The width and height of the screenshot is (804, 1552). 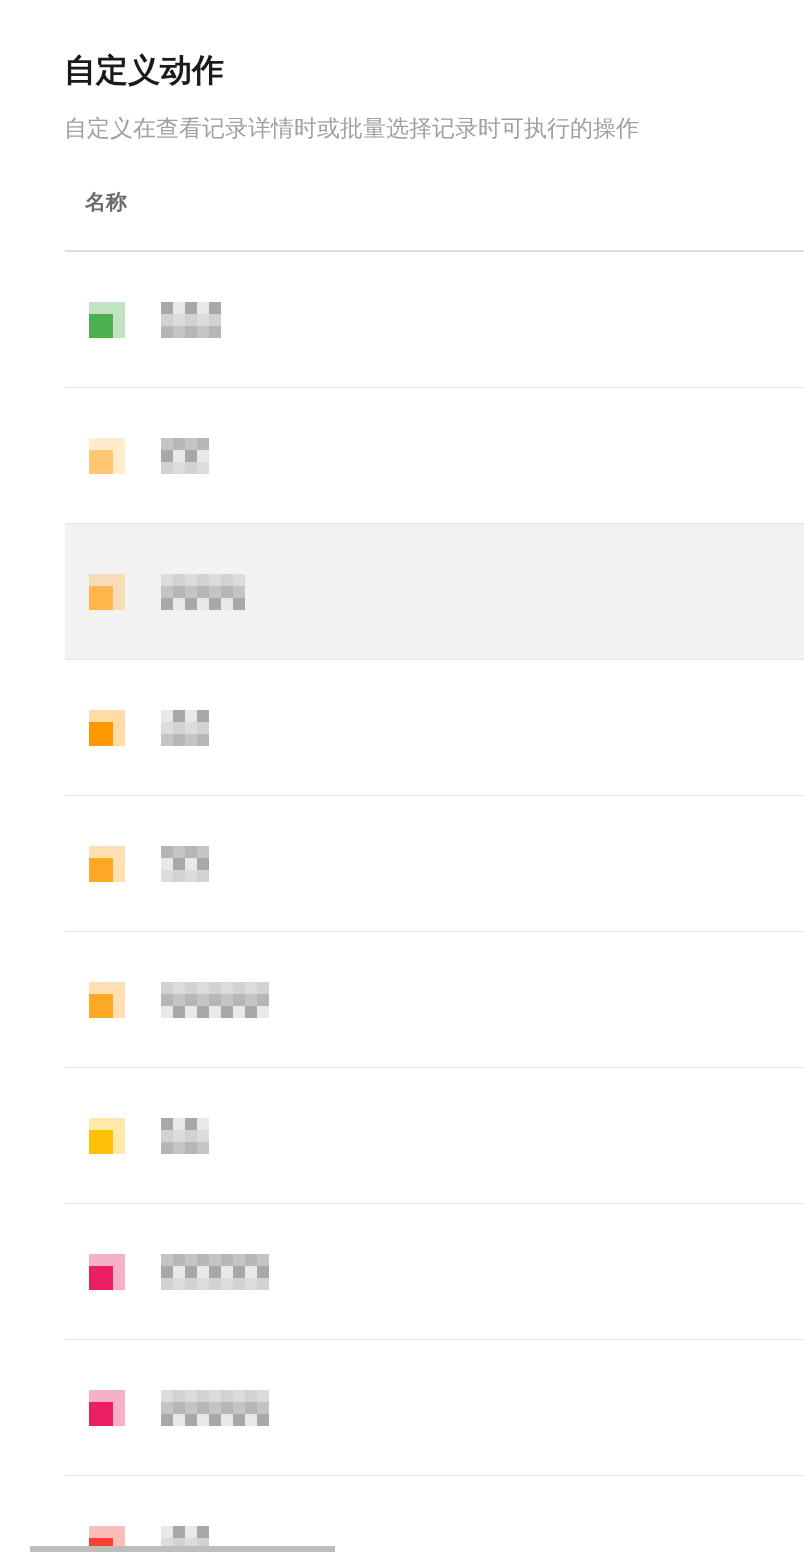 I want to click on table-row, so click(x=434, y=592).